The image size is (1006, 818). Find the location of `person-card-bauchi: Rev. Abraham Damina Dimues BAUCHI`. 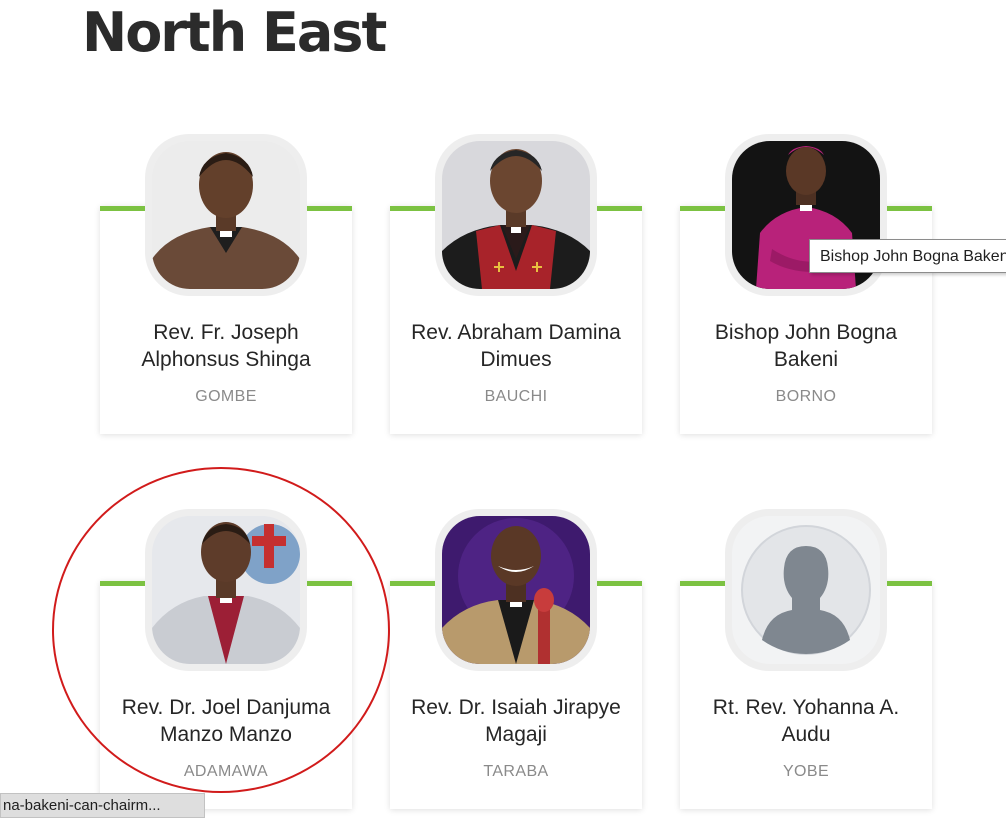

person-card-bauchi: Rev. Abraham Damina Dimues BAUCHI is located at coordinates (516, 284).